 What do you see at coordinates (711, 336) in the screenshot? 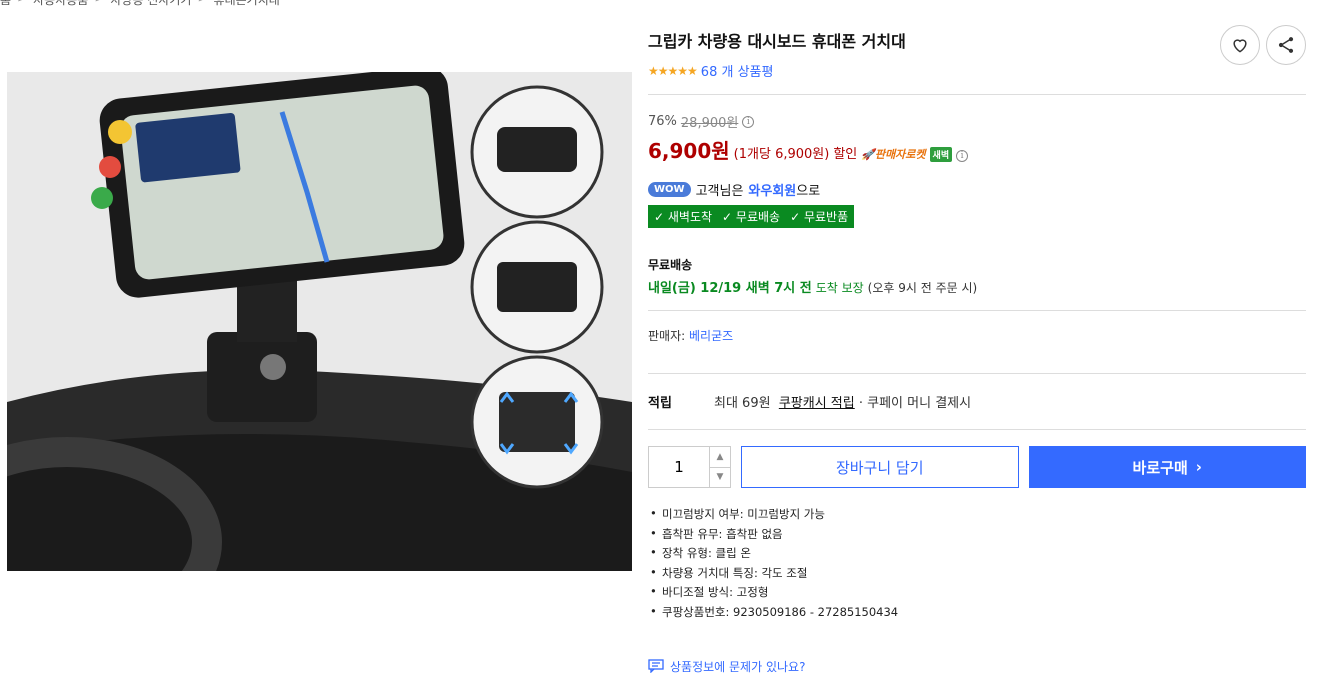
I see `seller-name-link: 베리굳즈` at bounding box center [711, 336].